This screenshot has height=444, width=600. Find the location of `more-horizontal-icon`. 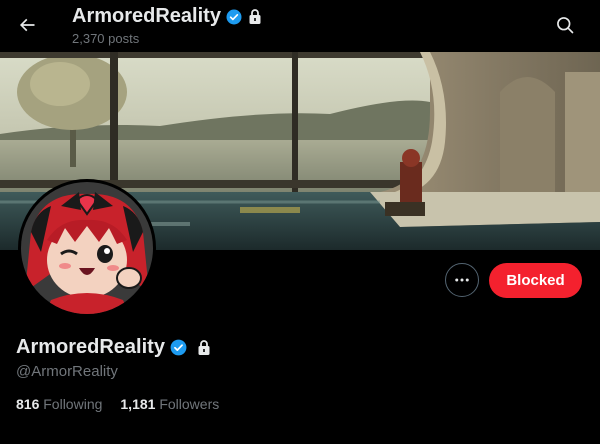

more-horizontal-icon is located at coordinates (462, 280).